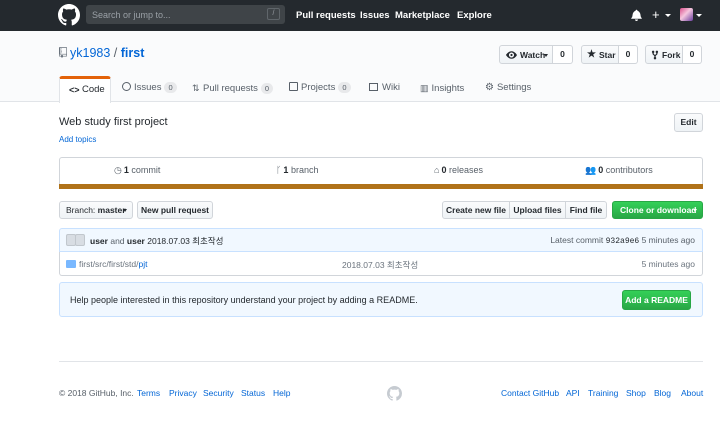 The width and height of the screenshot is (720, 429). Describe the element at coordinates (563, 54) in the screenshot. I see `watch-count: 0` at that location.